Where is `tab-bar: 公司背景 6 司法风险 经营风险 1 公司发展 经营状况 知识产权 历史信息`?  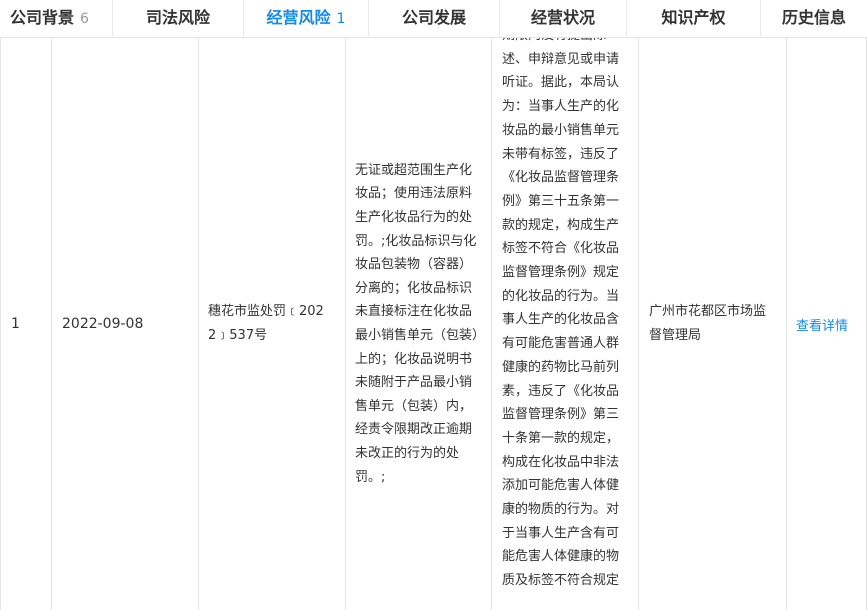
tab-bar: 公司背景 6 司法风险 经营风险 1 公司发展 经营状况 知识产权 历史信息 is located at coordinates (433, 19).